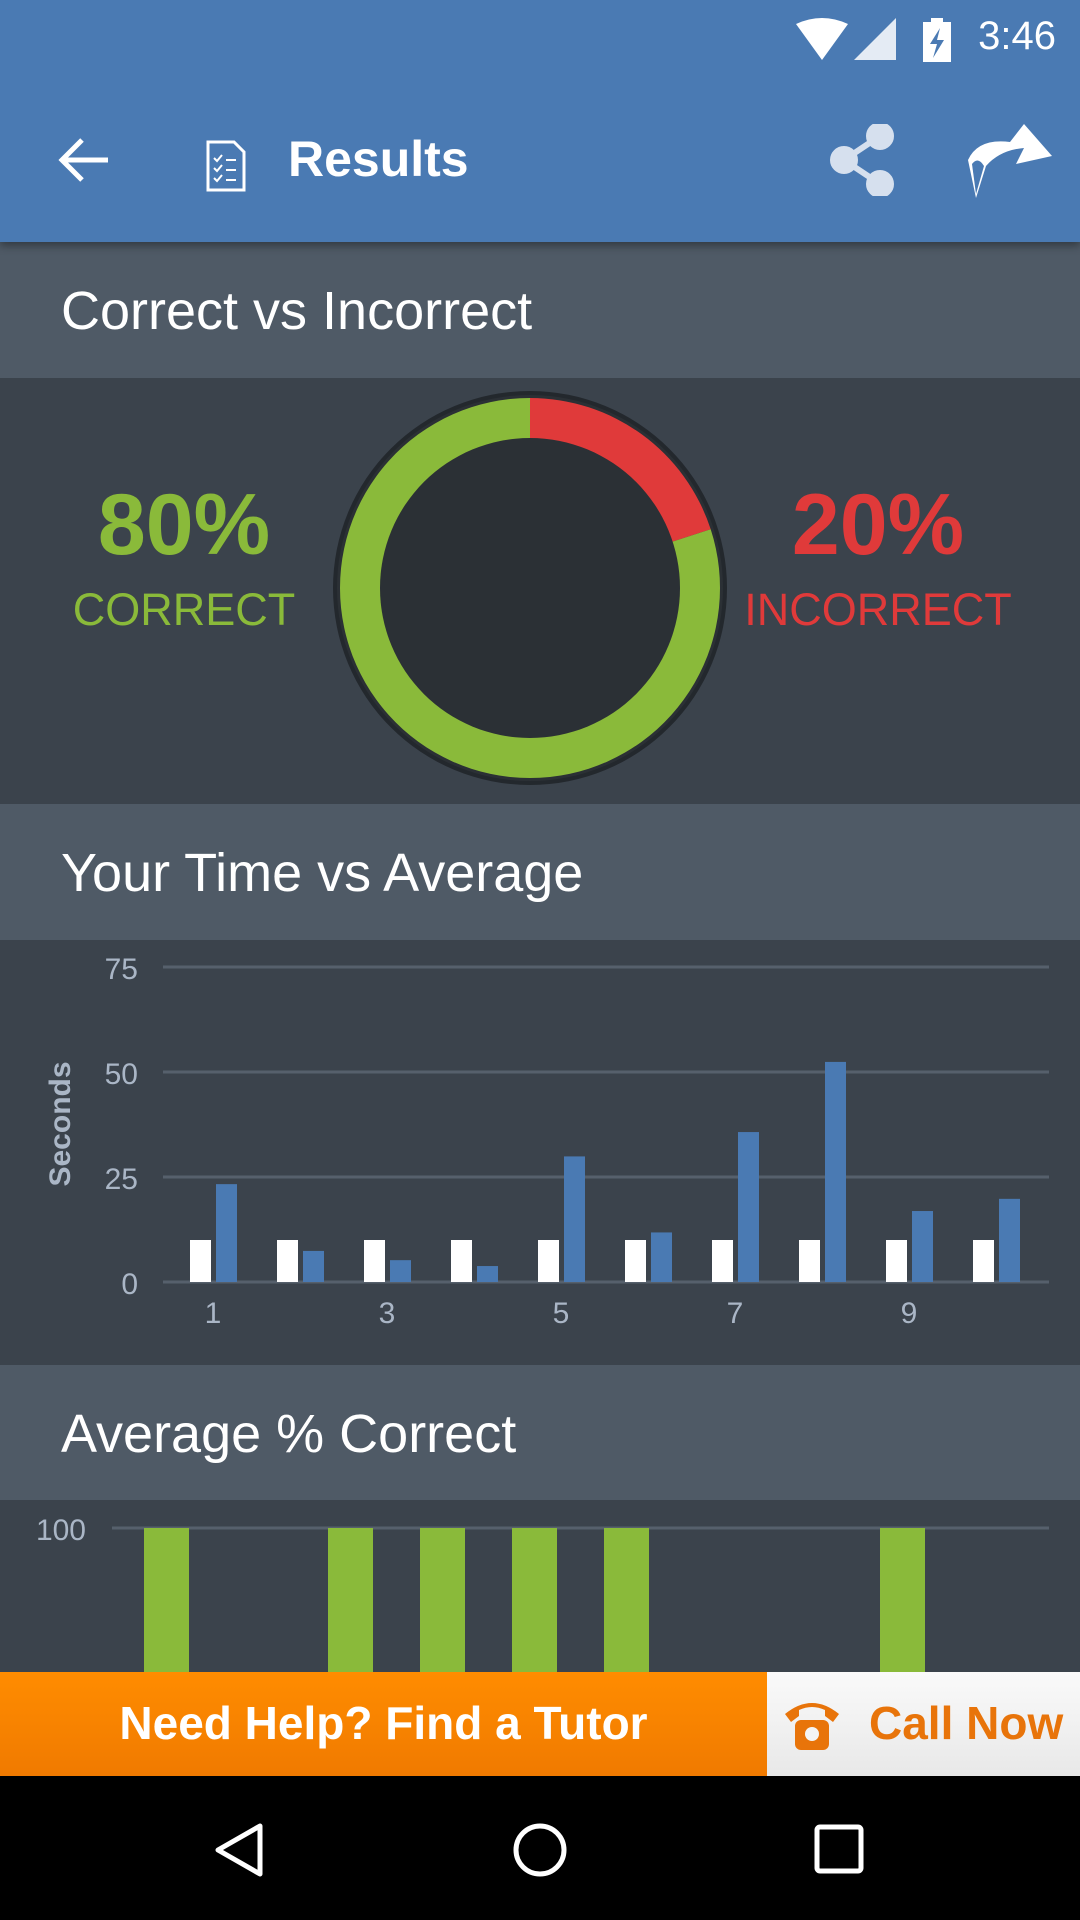 This screenshot has height=1920, width=1080. I want to click on page-title: Results, so click(378, 159).